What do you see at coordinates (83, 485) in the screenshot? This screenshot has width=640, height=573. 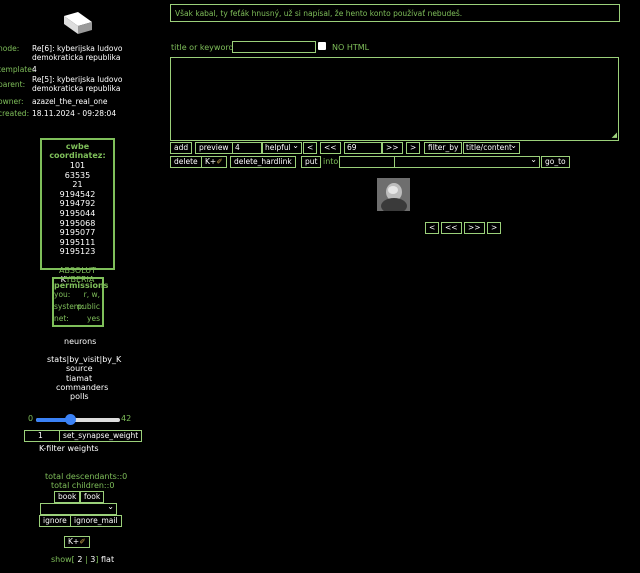 I see `total-children: total children::0` at bounding box center [83, 485].